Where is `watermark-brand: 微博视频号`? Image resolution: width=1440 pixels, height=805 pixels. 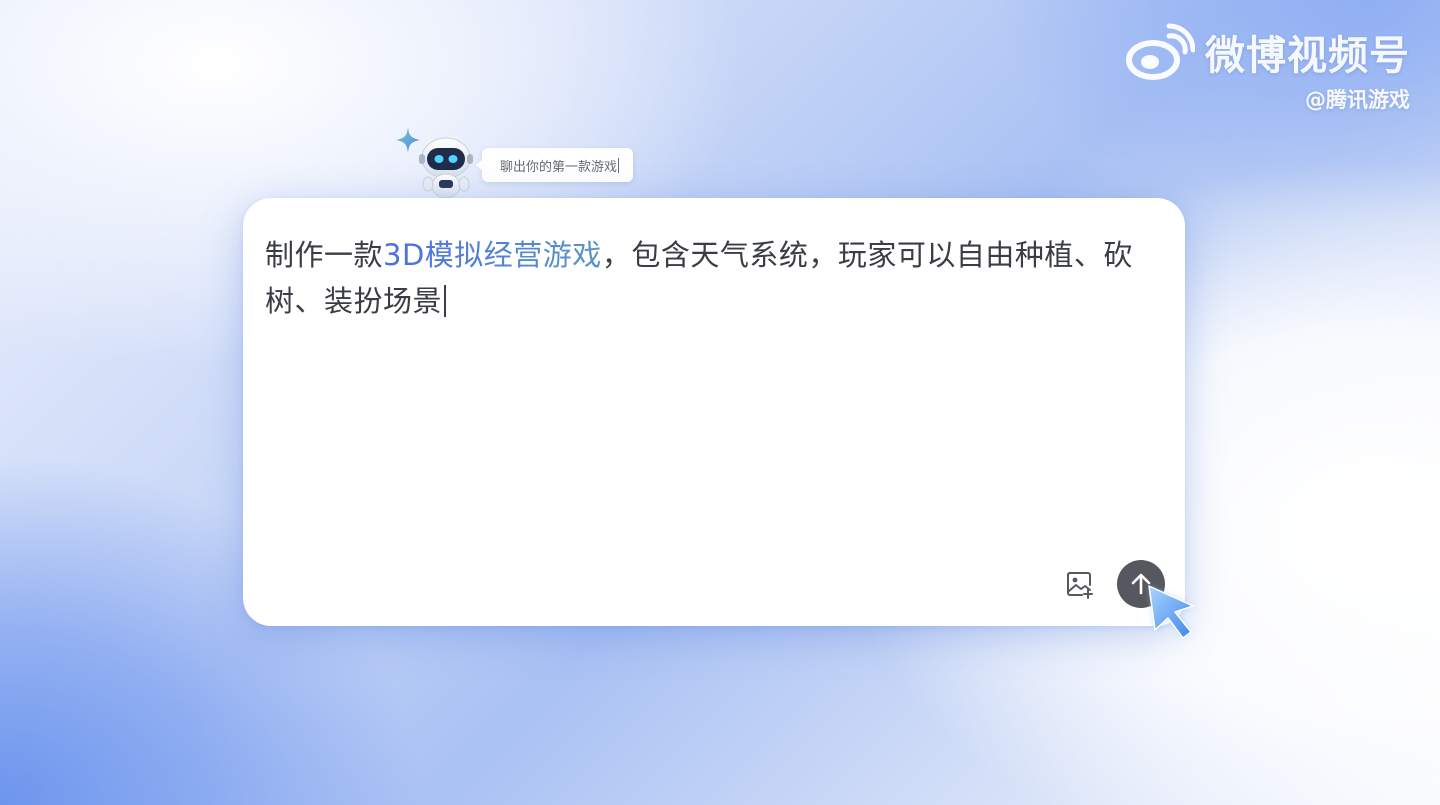
watermark-brand: 微博视频号 is located at coordinates (1307, 56).